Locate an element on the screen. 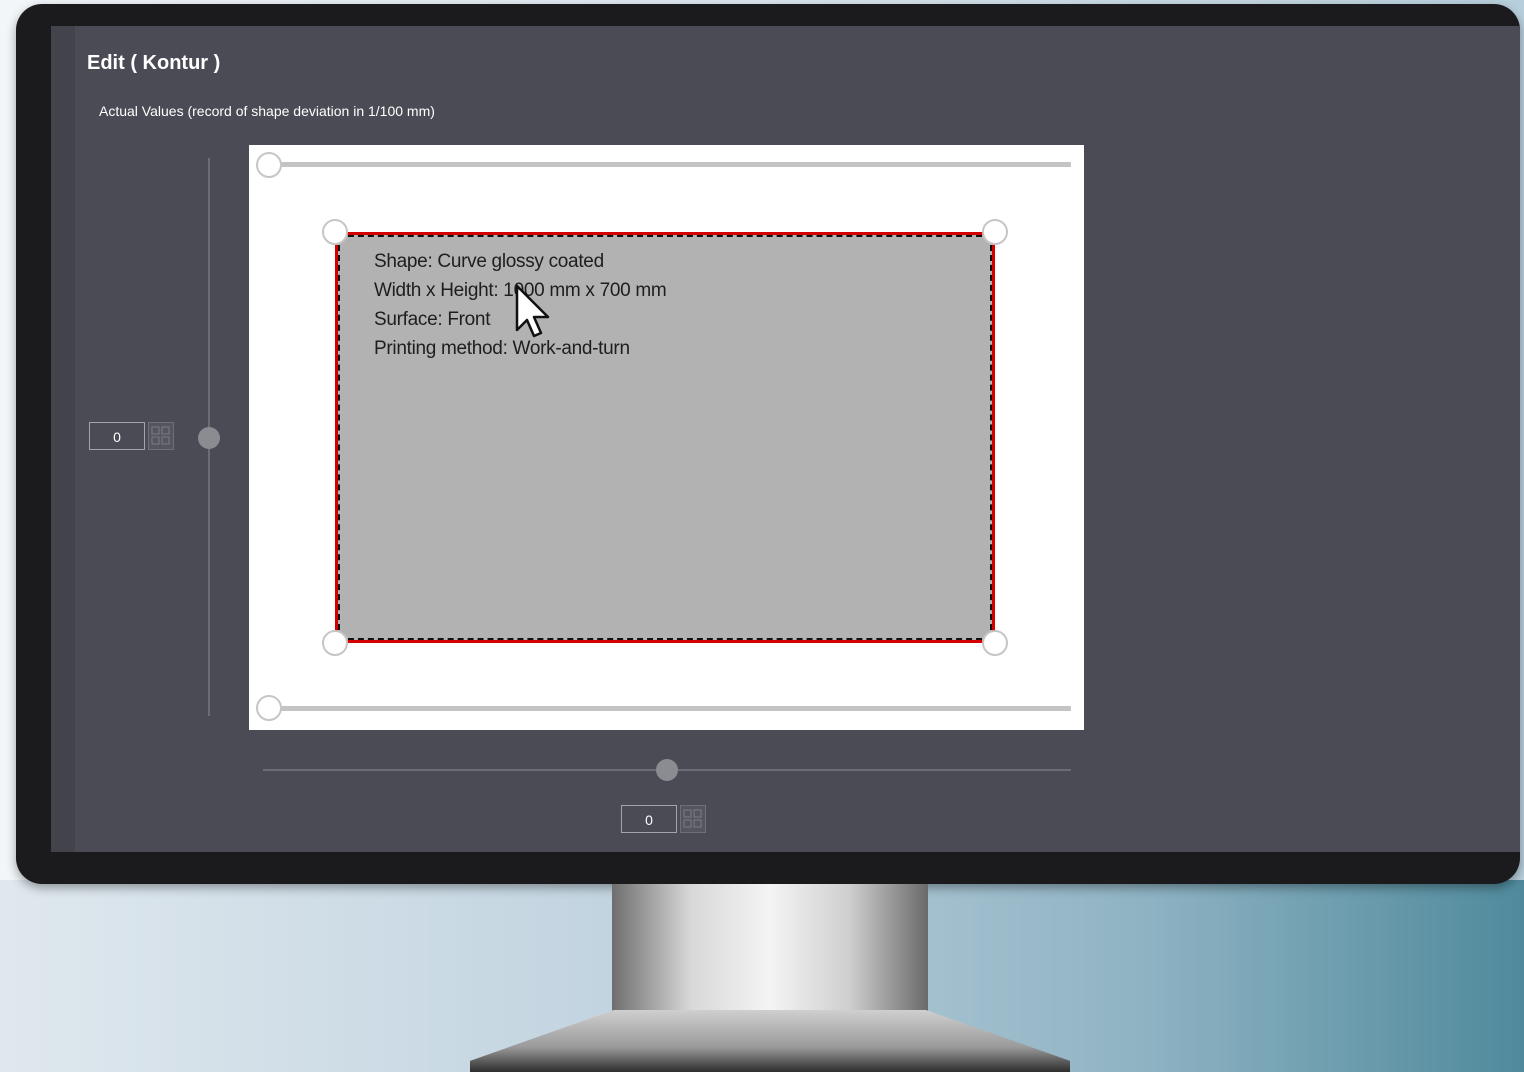  mouse-cursor-icon is located at coordinates (532, 311).